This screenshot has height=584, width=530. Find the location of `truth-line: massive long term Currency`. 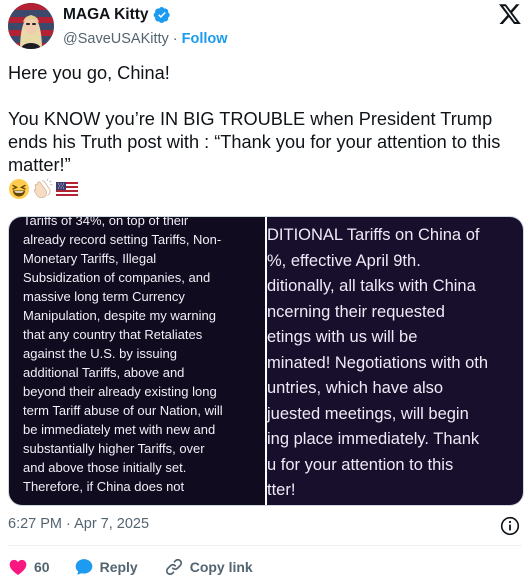

truth-line: massive long term Currency is located at coordinates (104, 296).